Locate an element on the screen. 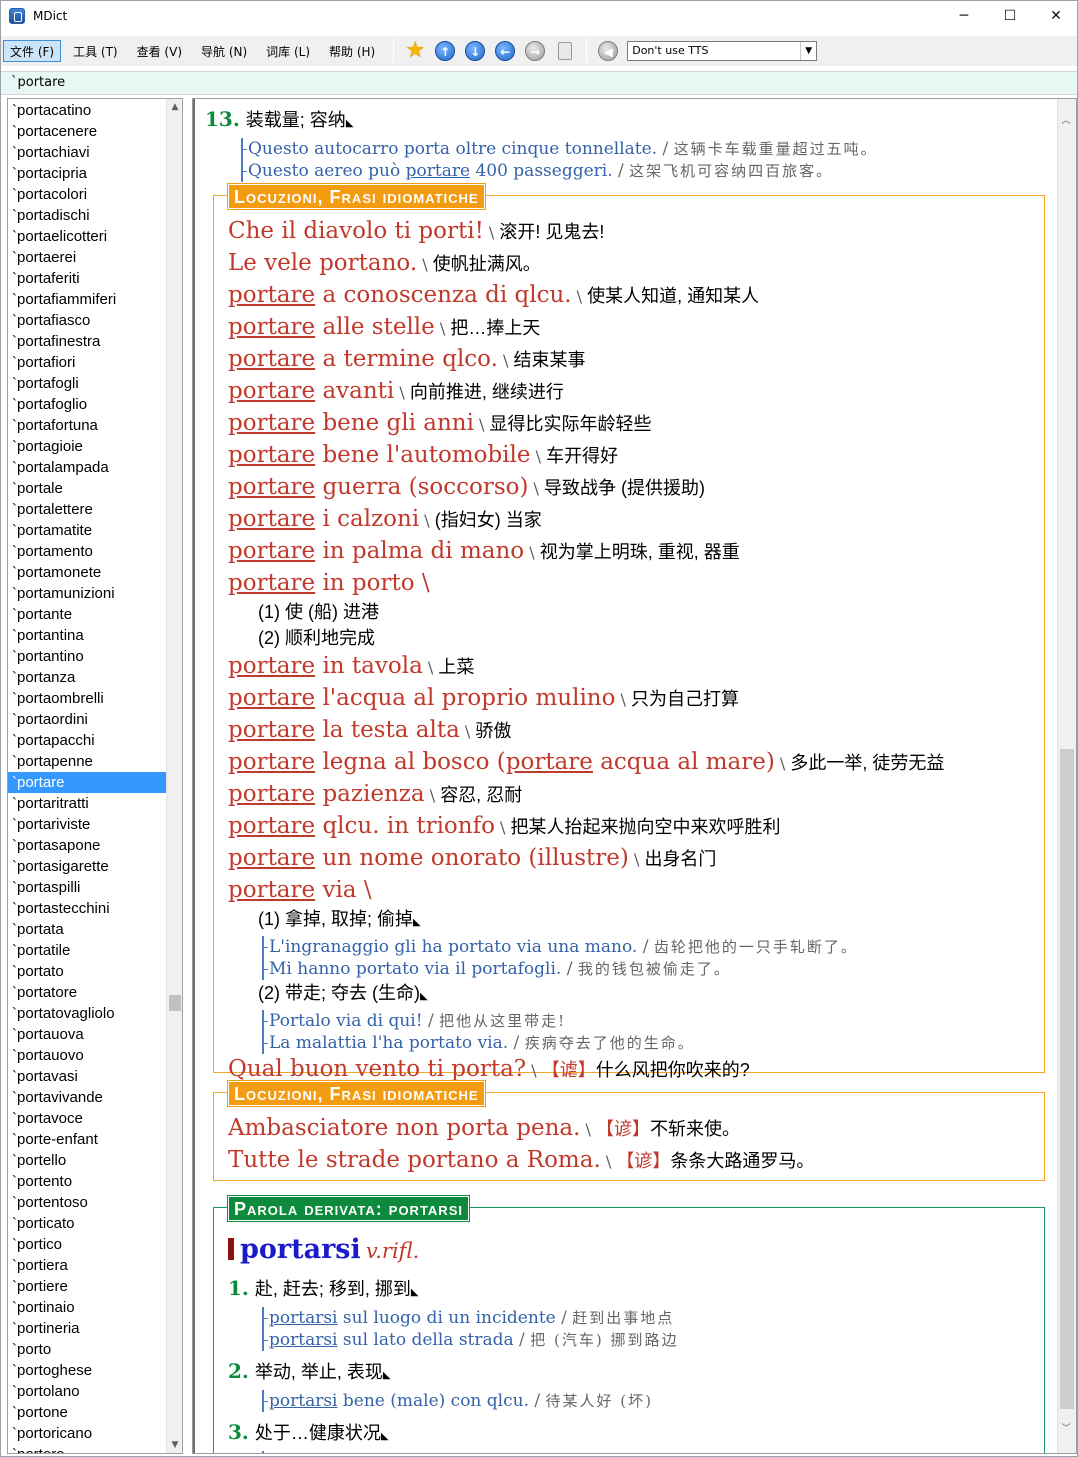  word-list-item: `portatile is located at coordinates (88, 950).